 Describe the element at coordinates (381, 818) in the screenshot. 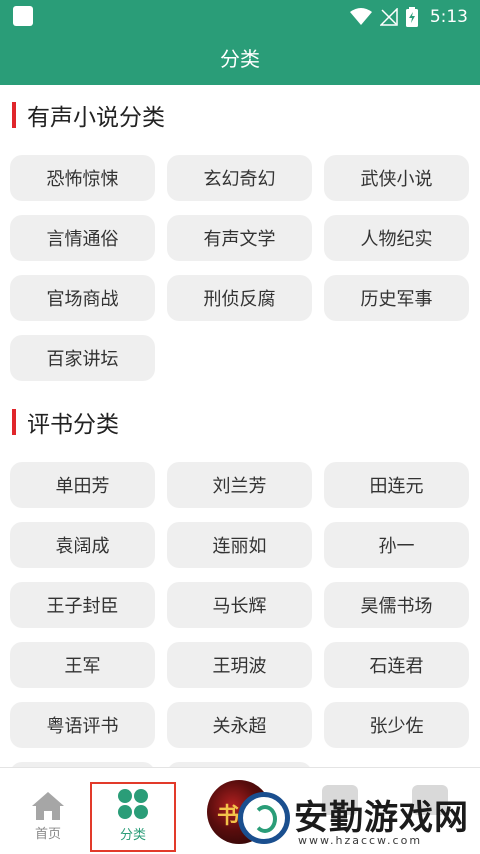

I see `watermark-text: 安勤游戏网` at that location.